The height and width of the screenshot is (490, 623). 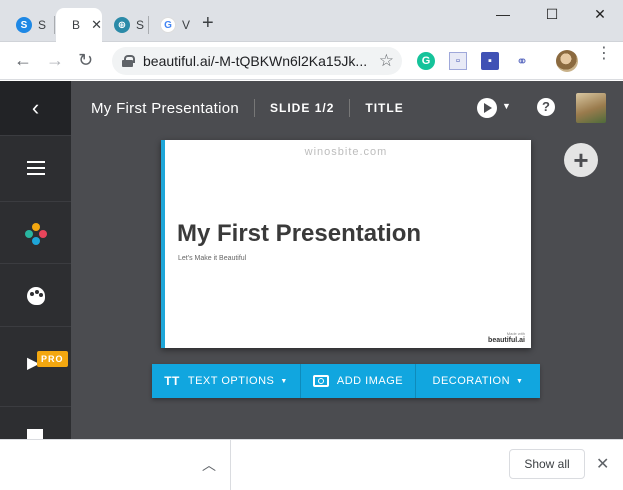 What do you see at coordinates (370, 381) in the screenshot?
I see `add-image-label: ADD IMAGE` at bounding box center [370, 381].